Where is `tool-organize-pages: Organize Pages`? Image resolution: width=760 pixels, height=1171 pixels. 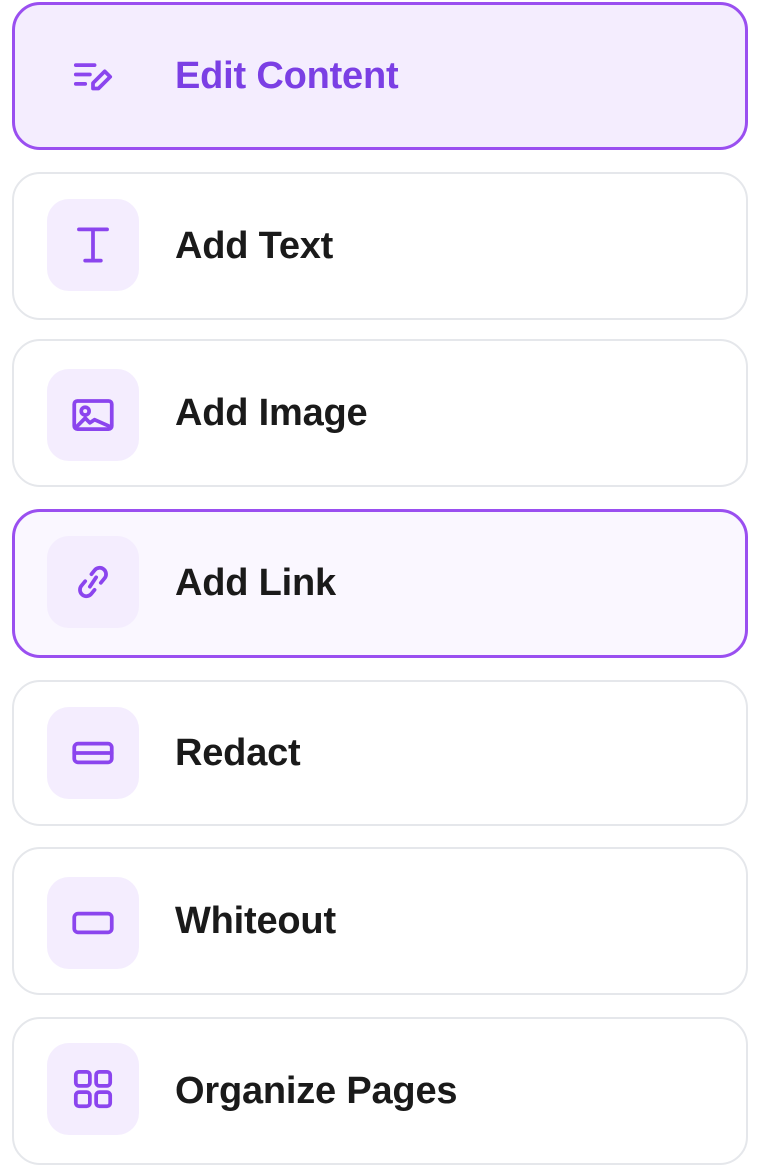
tool-organize-pages: Organize Pages is located at coordinates (380, 1091).